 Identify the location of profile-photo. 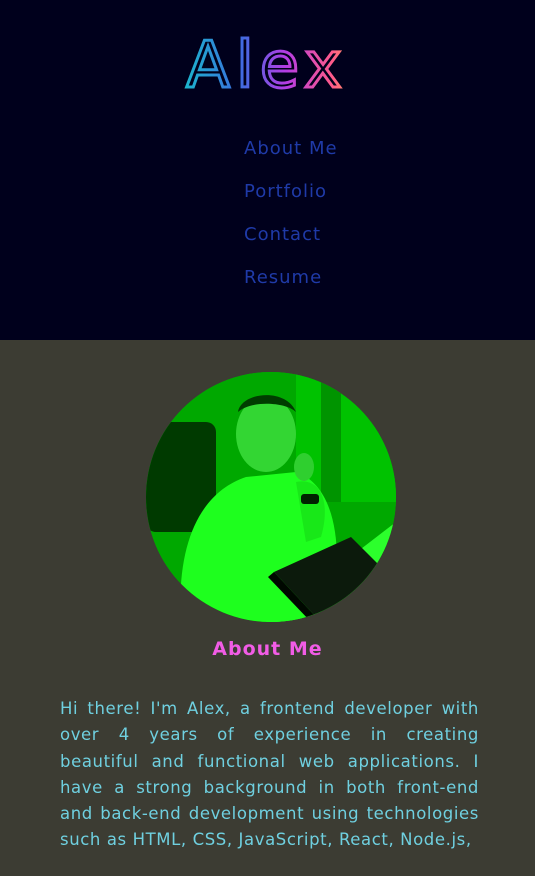
(271, 497).